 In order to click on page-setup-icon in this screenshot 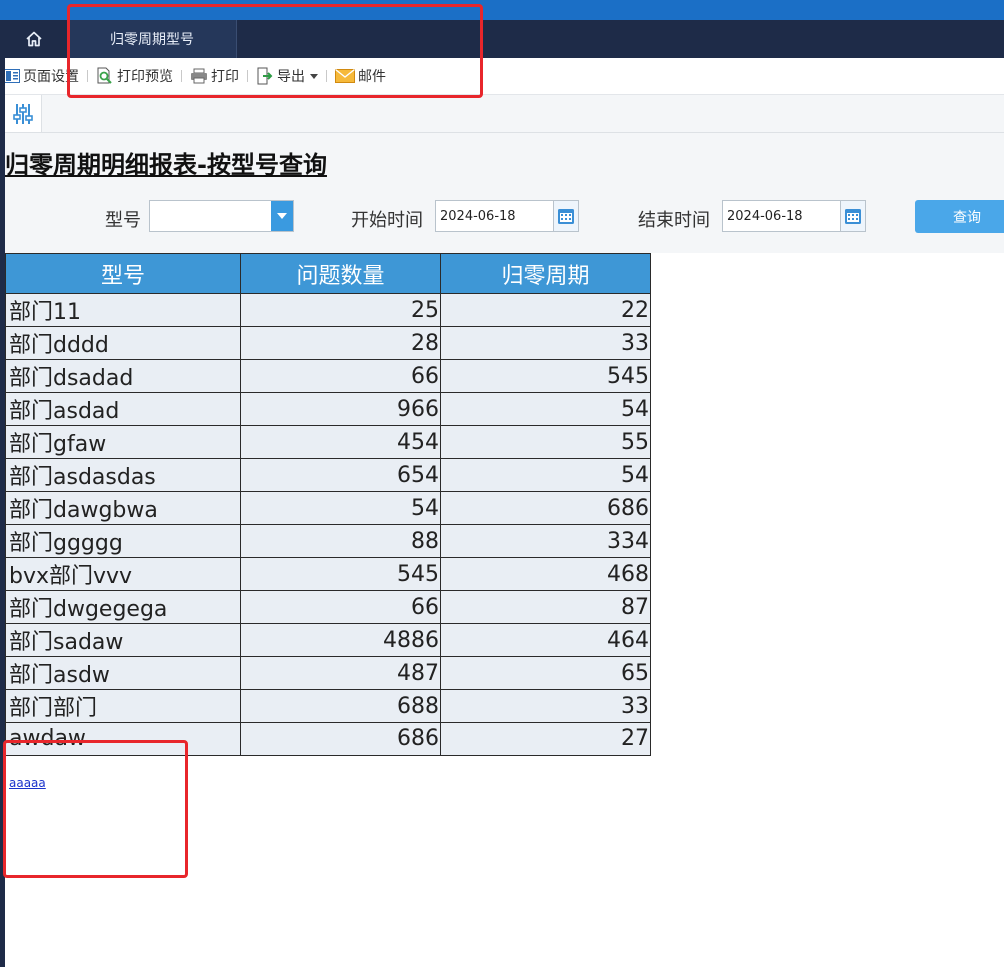, I will do `click(12, 76)`.